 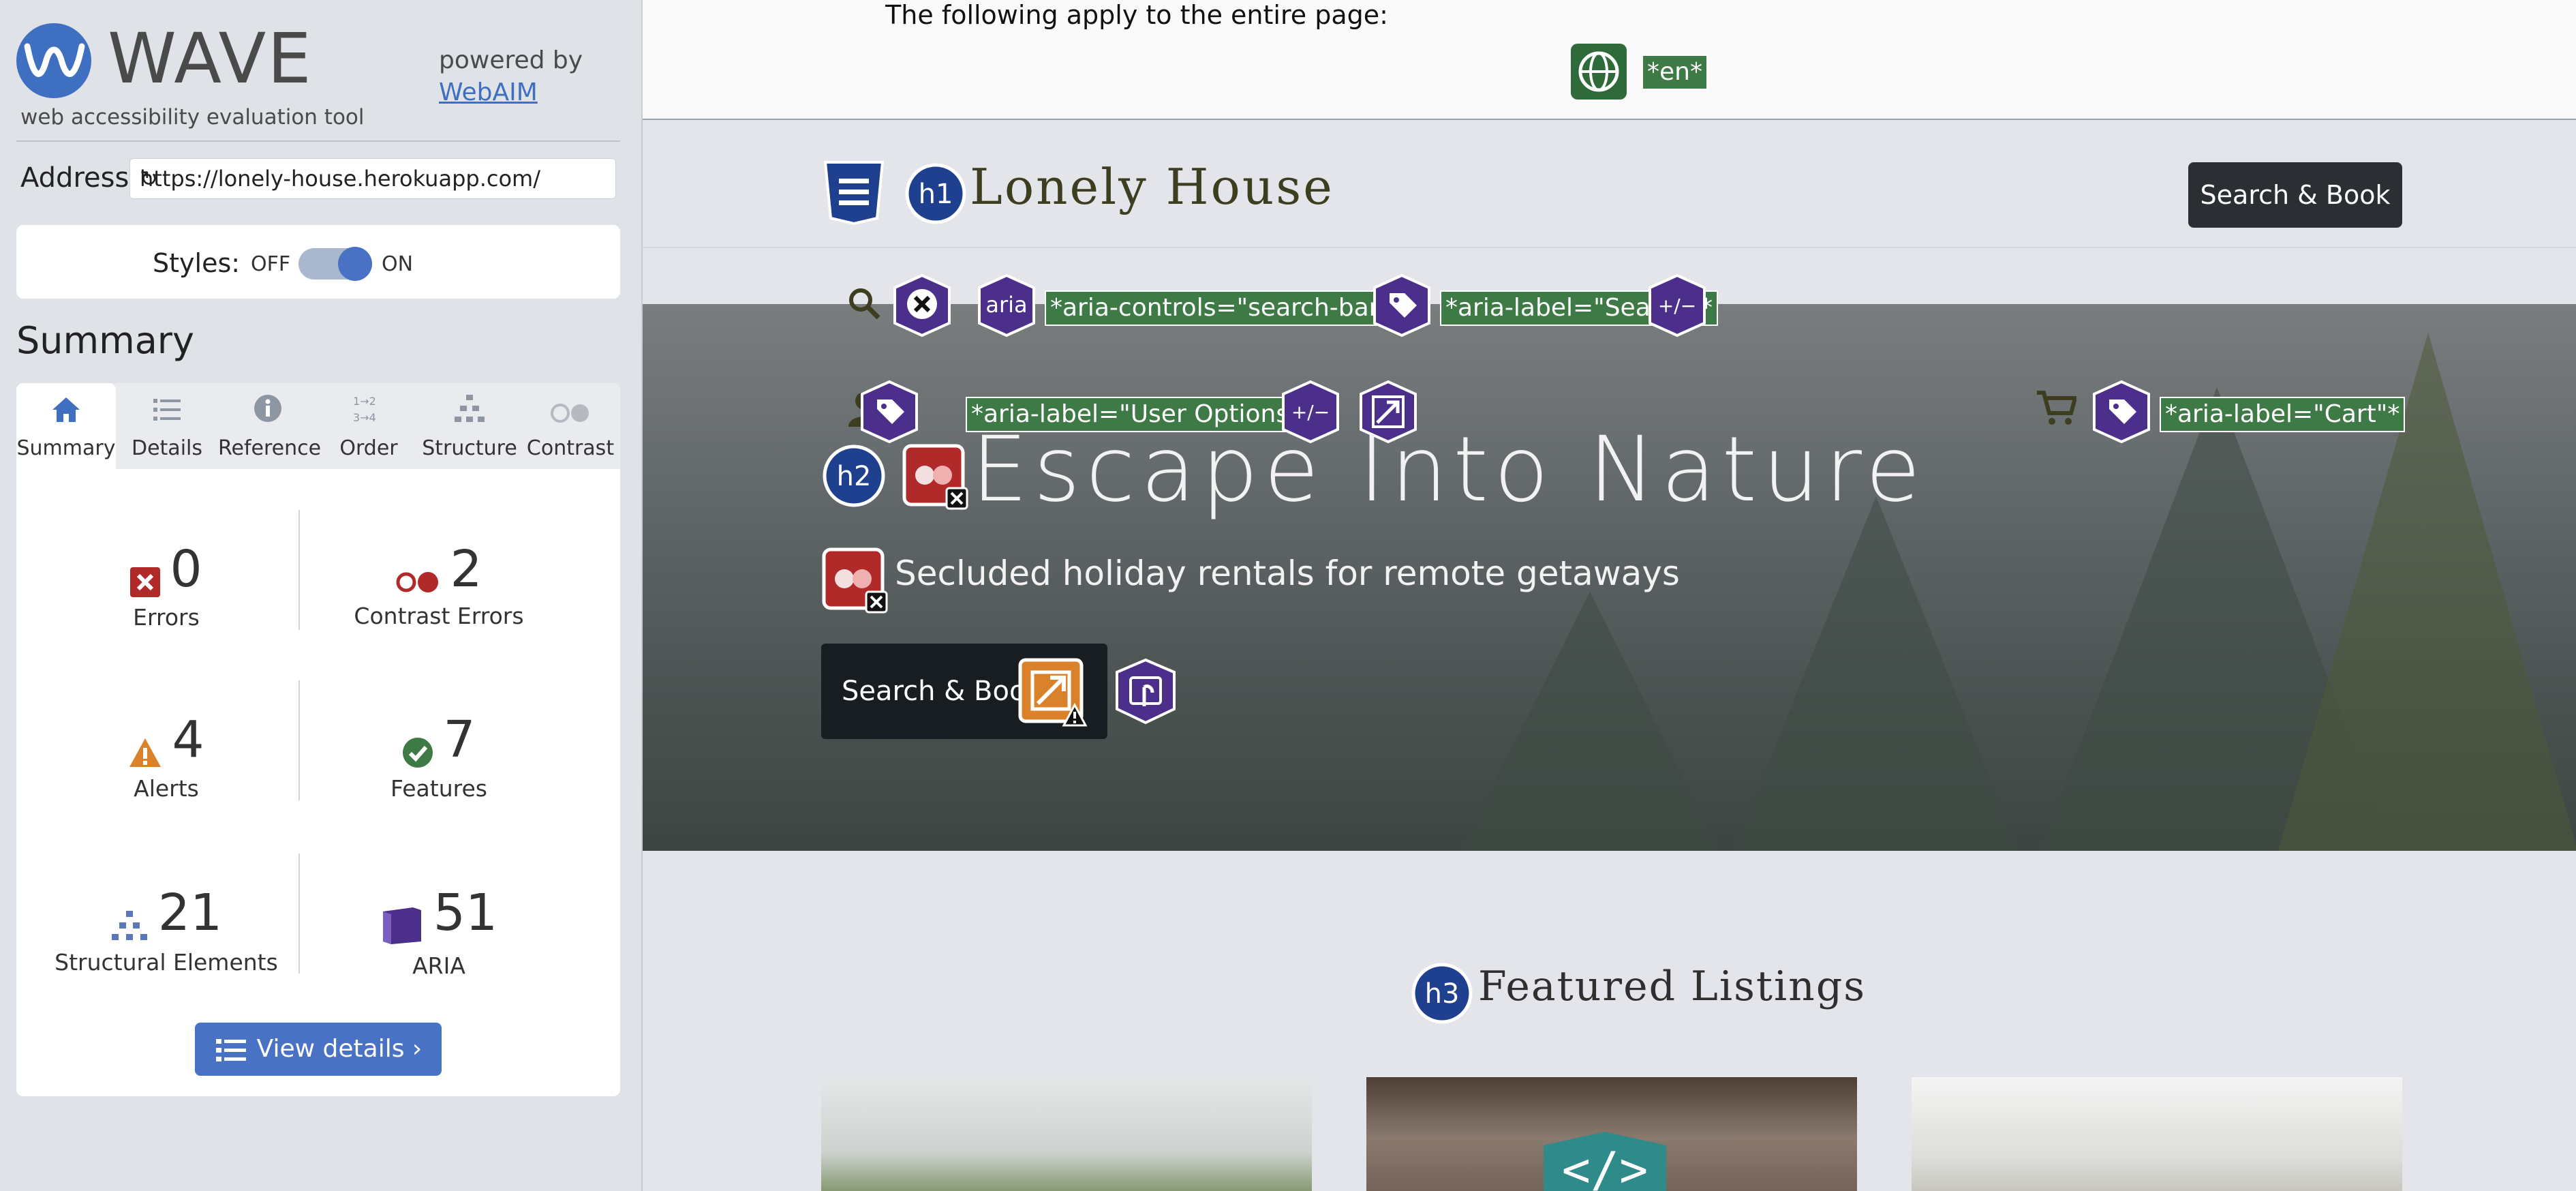 I want to click on wave-logo-mark, so click(x=55, y=60).